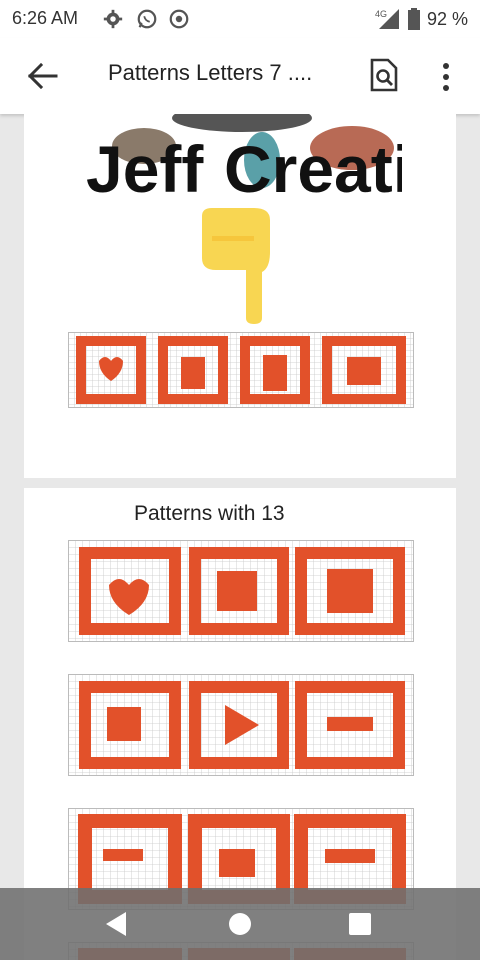 The image size is (480, 960). I want to click on svg-text: Creative, so click(313, 169).